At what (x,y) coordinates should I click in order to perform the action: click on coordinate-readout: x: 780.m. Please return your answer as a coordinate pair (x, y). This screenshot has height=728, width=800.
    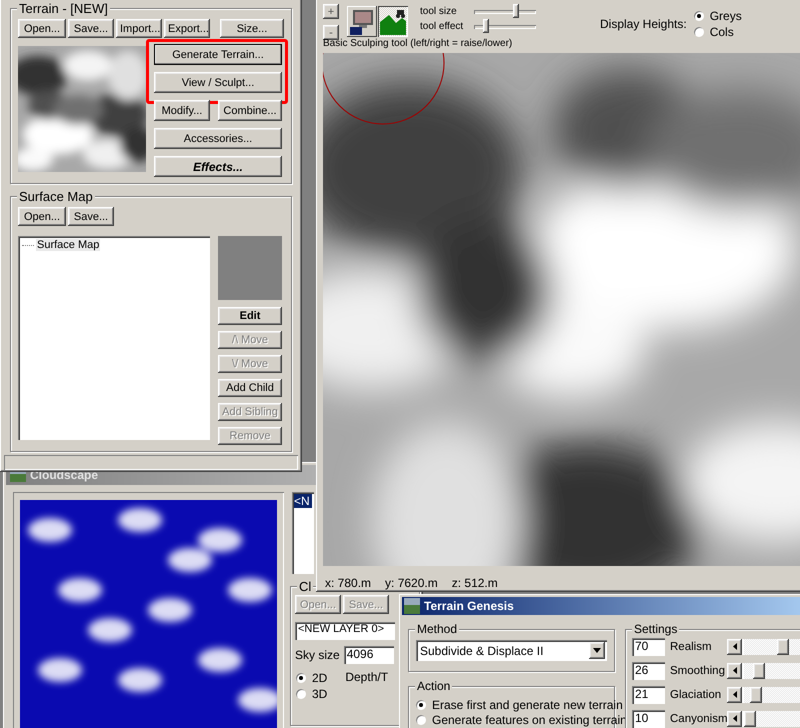
    Looking at the image, I should click on (348, 583).